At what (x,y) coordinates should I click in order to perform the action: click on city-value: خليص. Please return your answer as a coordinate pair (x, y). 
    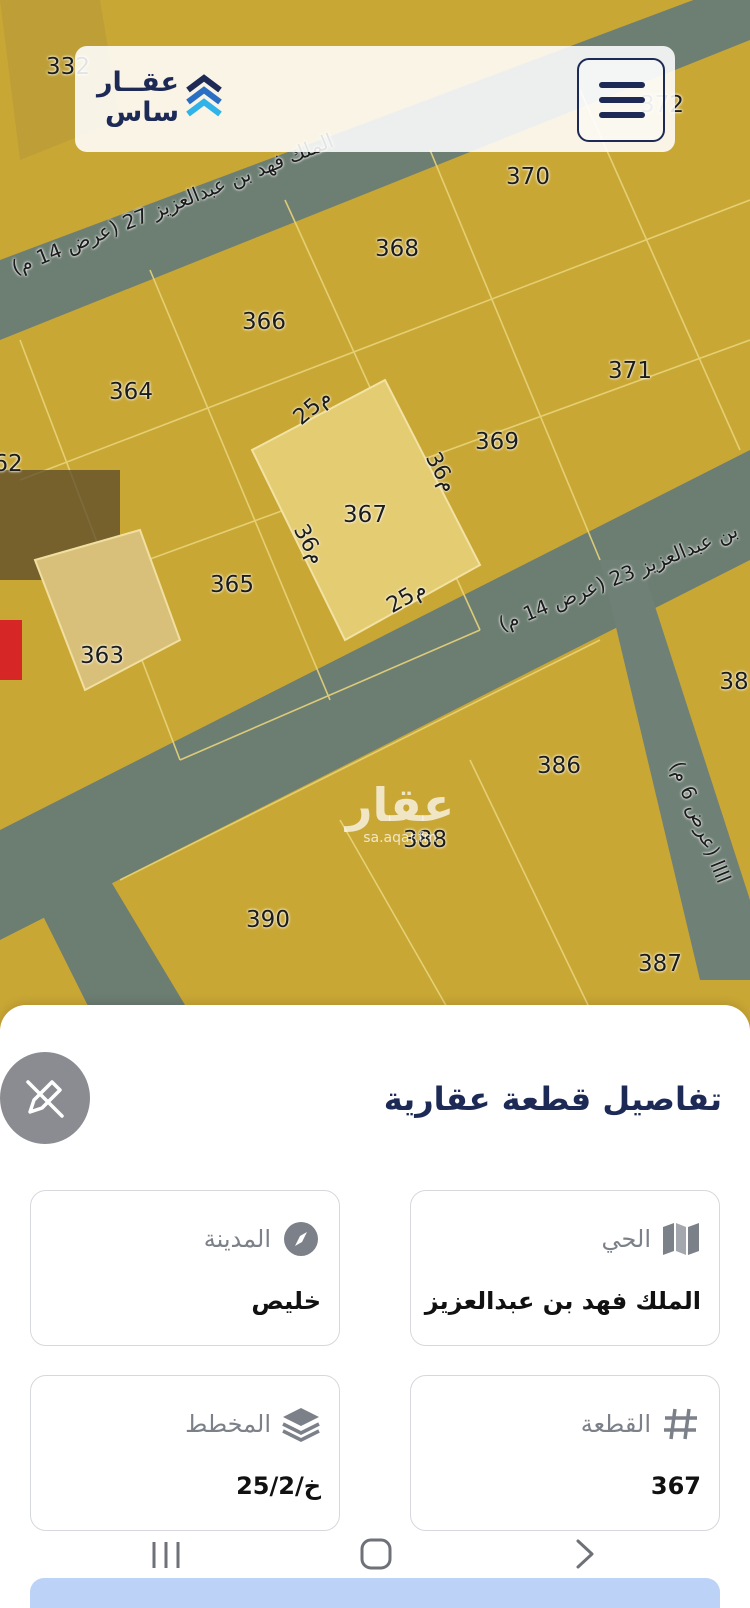
    Looking at the image, I should click on (286, 1301).